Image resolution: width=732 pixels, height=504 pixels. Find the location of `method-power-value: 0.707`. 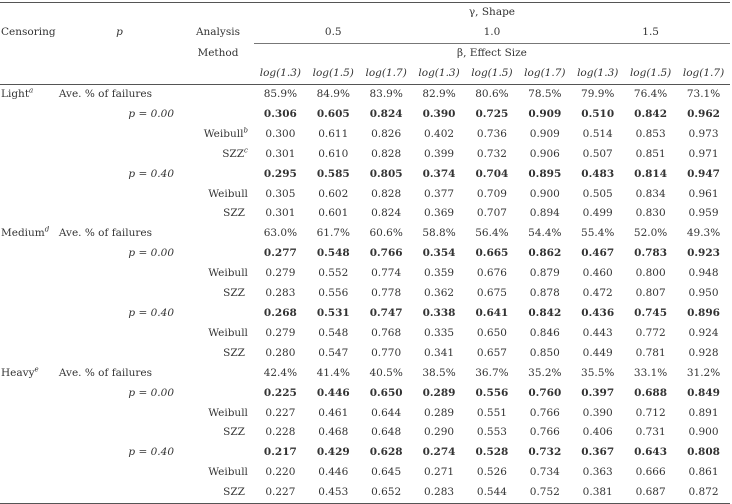

method-power-value: 0.707 is located at coordinates (491, 213).